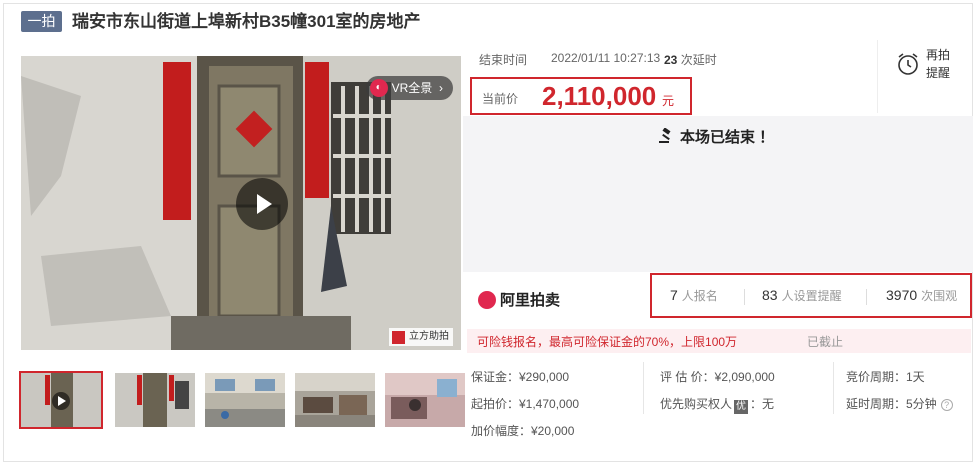  Describe the element at coordinates (825, 342) in the screenshot. I see `notice-status: 已截止` at that location.